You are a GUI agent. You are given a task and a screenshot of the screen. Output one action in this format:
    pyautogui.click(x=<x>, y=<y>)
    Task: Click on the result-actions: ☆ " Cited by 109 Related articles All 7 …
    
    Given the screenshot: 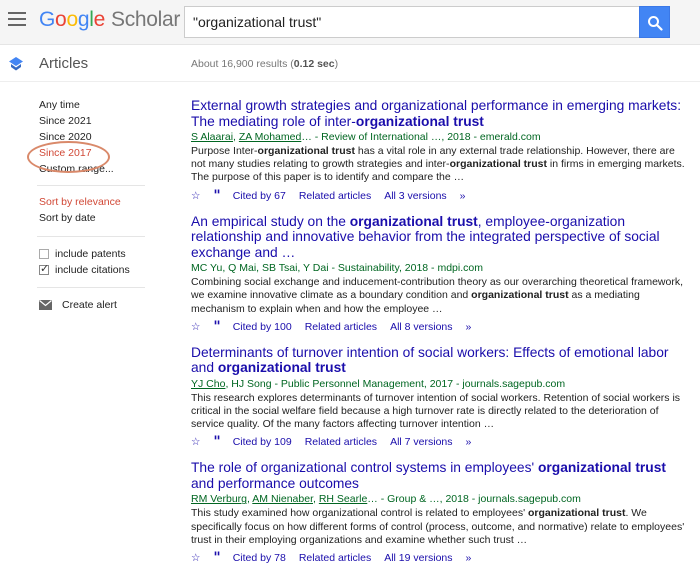 What is the action you would take?
    pyautogui.click(x=441, y=442)
    